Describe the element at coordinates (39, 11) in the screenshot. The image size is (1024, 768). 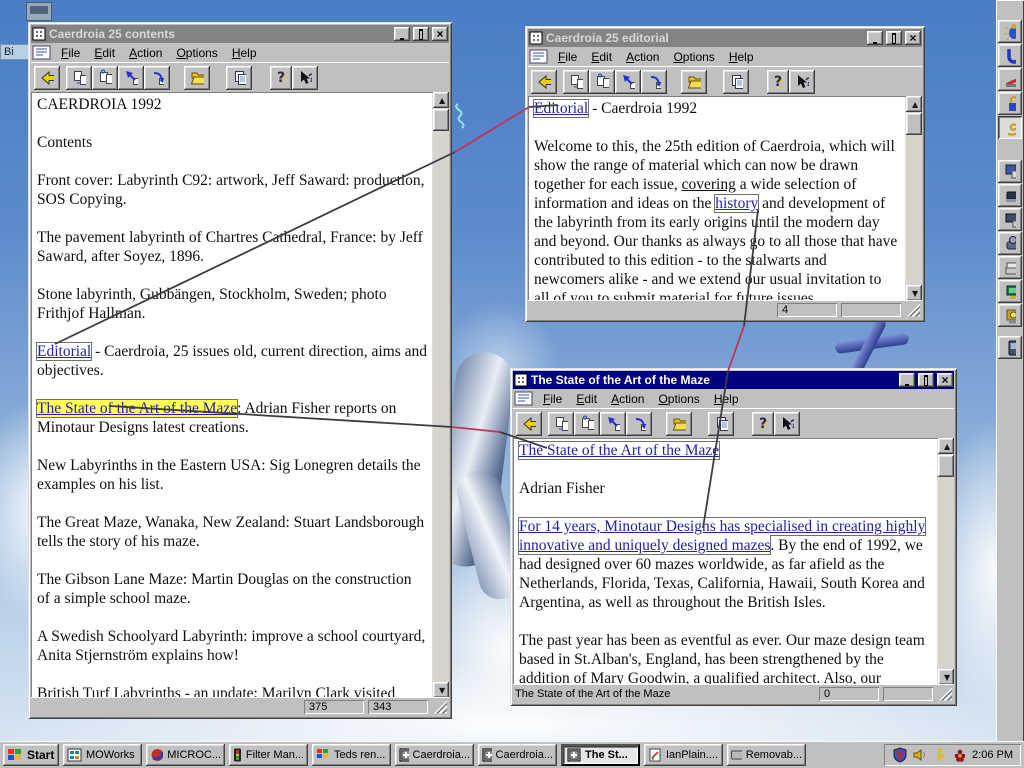
I see `desktop-icon-partial` at that location.